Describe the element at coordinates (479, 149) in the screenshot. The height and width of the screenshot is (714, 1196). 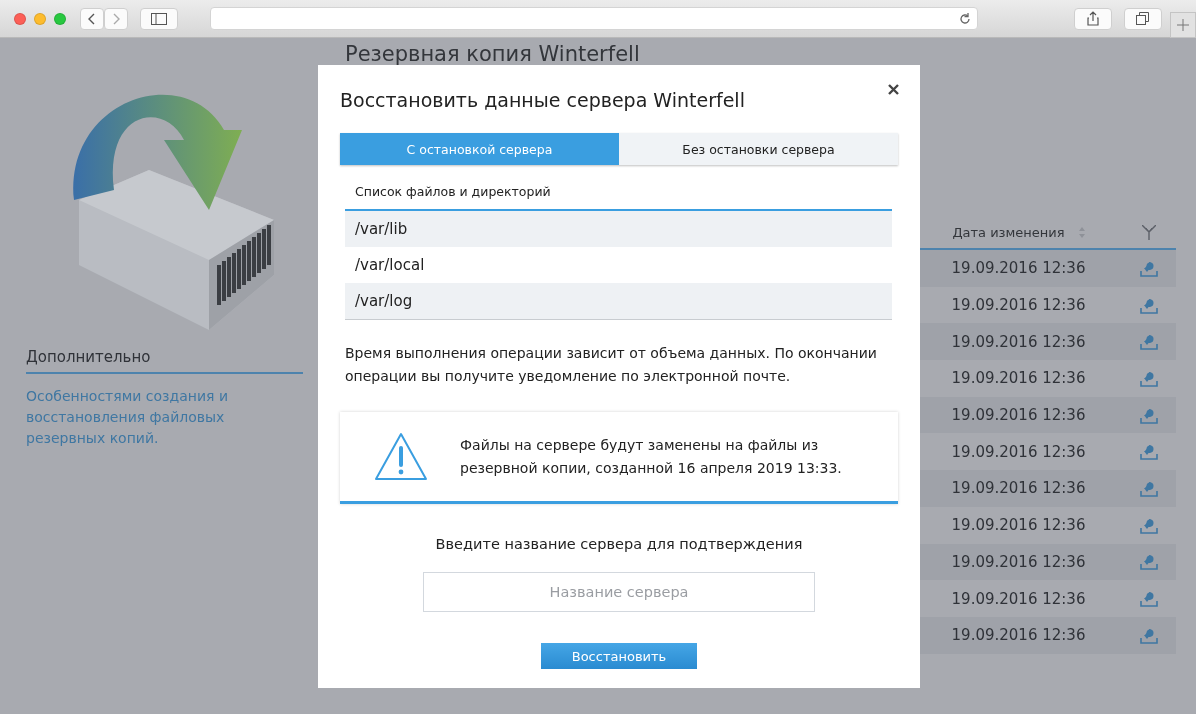
I see `mode-tab: С остановкой сервера` at that location.